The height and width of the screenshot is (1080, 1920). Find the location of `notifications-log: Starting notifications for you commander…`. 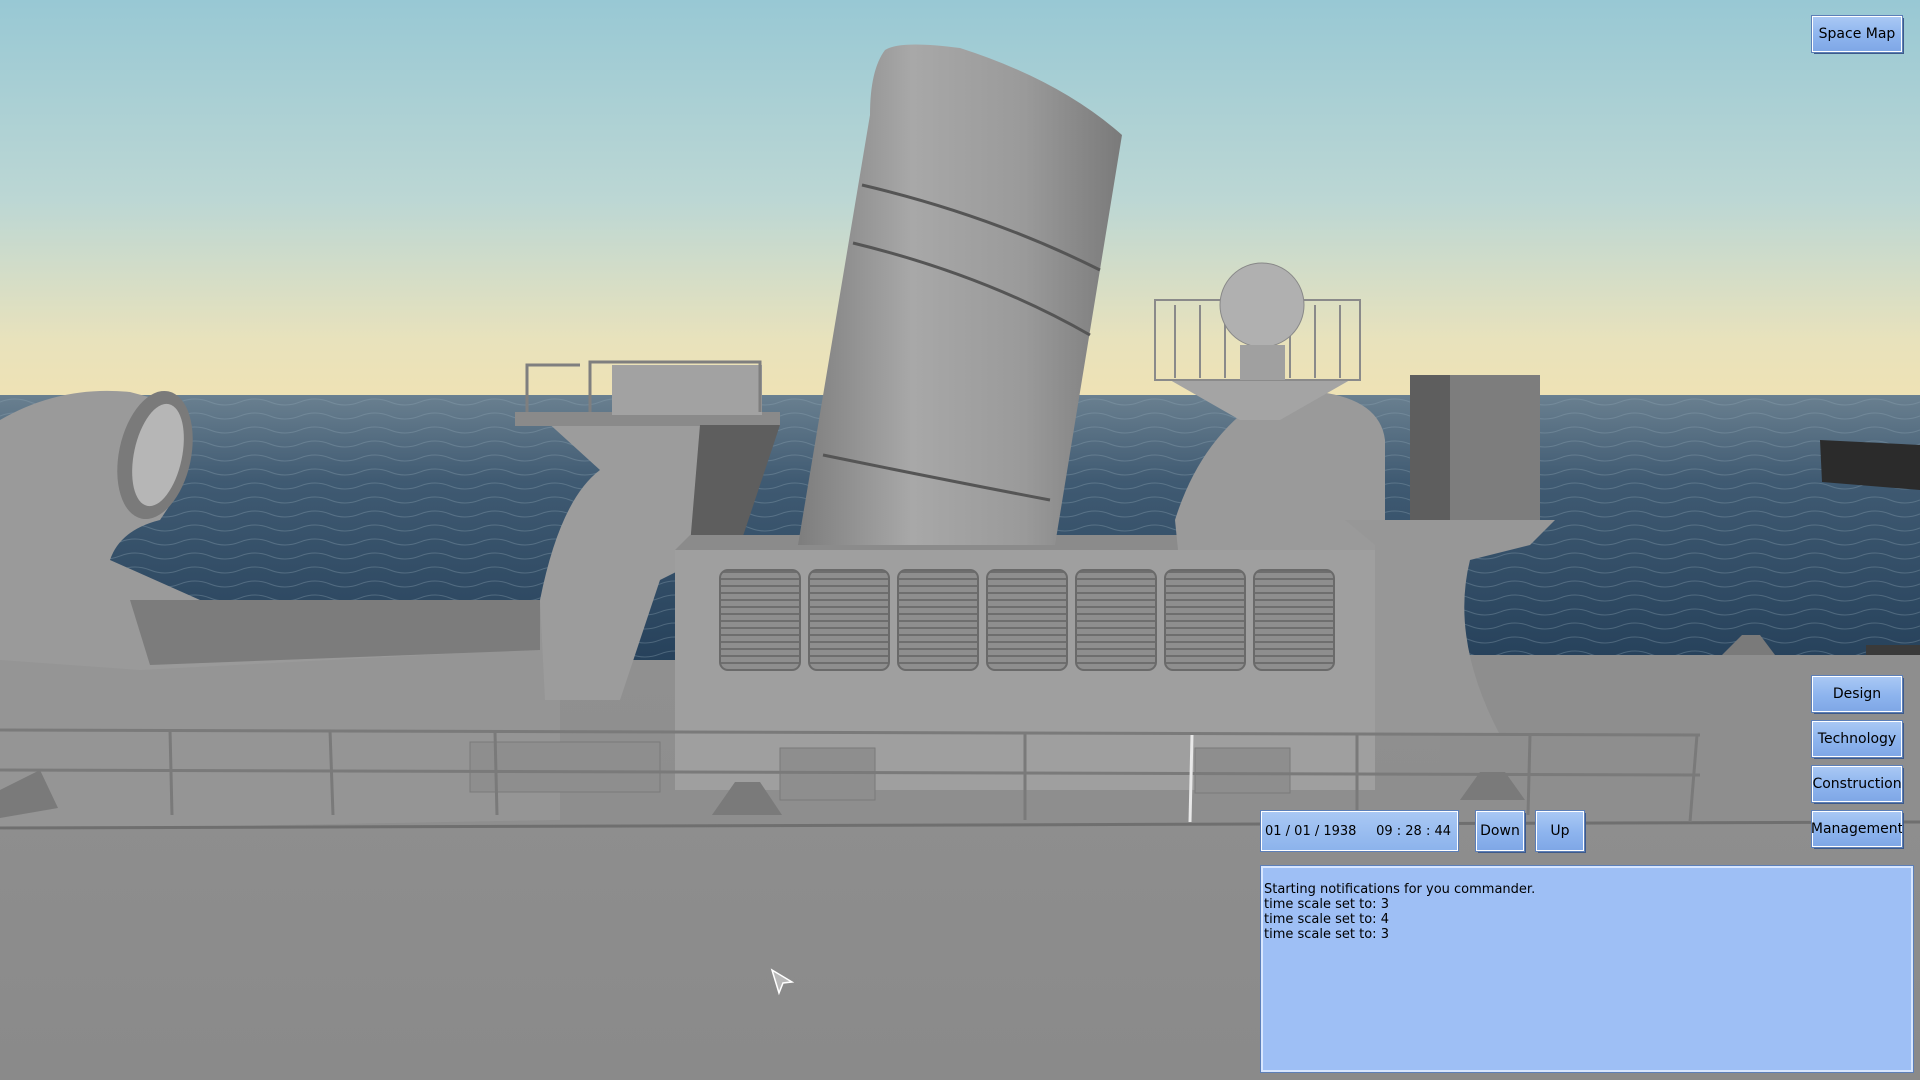

notifications-log: Starting notifications for you commander… is located at coordinates (1587, 969).